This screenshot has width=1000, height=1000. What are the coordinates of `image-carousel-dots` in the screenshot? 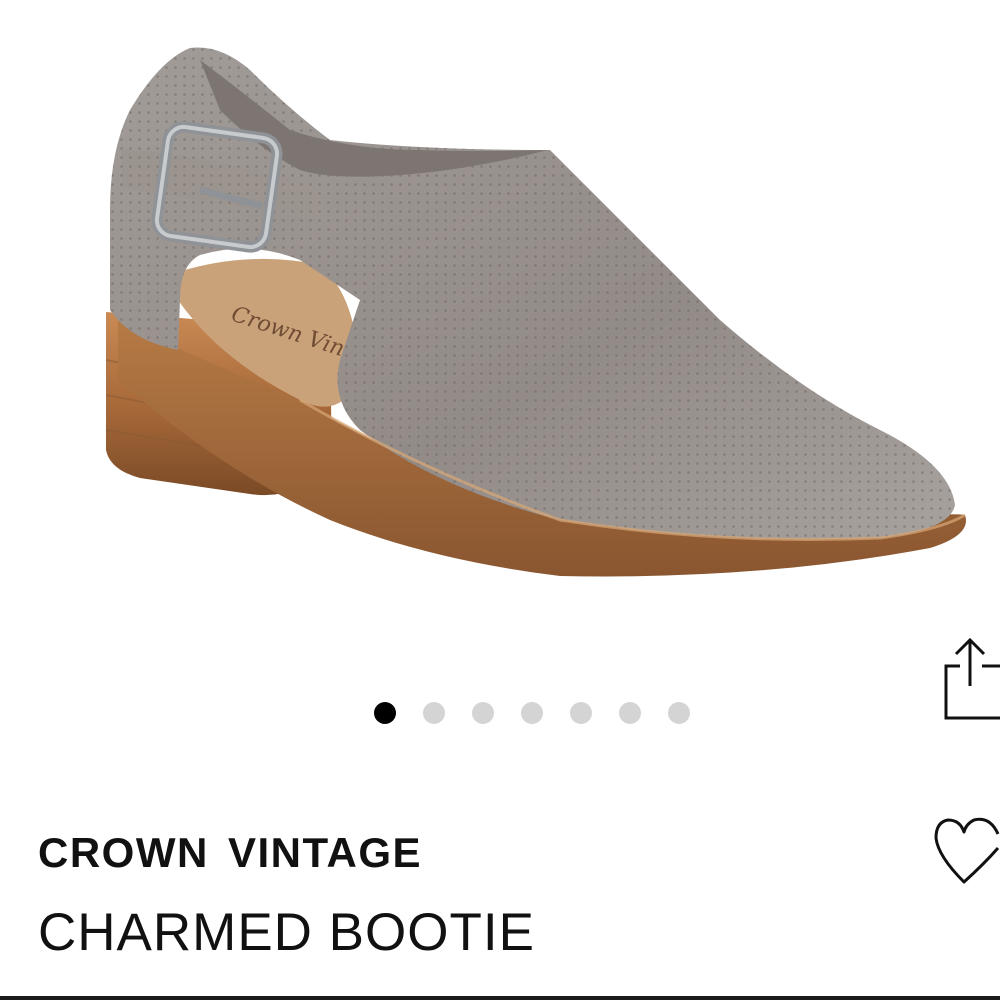 It's located at (500, 714).